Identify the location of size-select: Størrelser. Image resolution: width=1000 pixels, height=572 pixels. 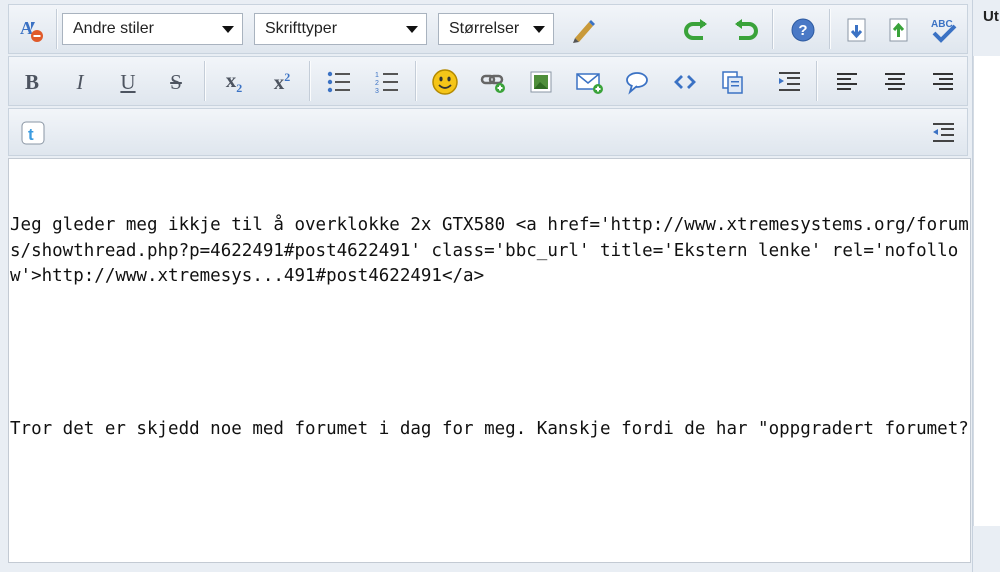
(496, 29).